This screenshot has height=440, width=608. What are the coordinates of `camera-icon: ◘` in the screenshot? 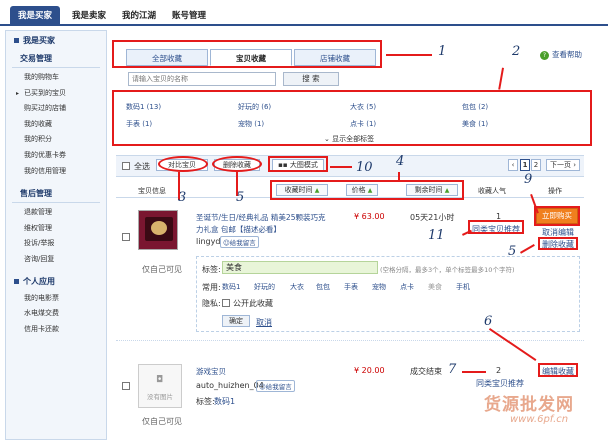 It's located at (160, 380).